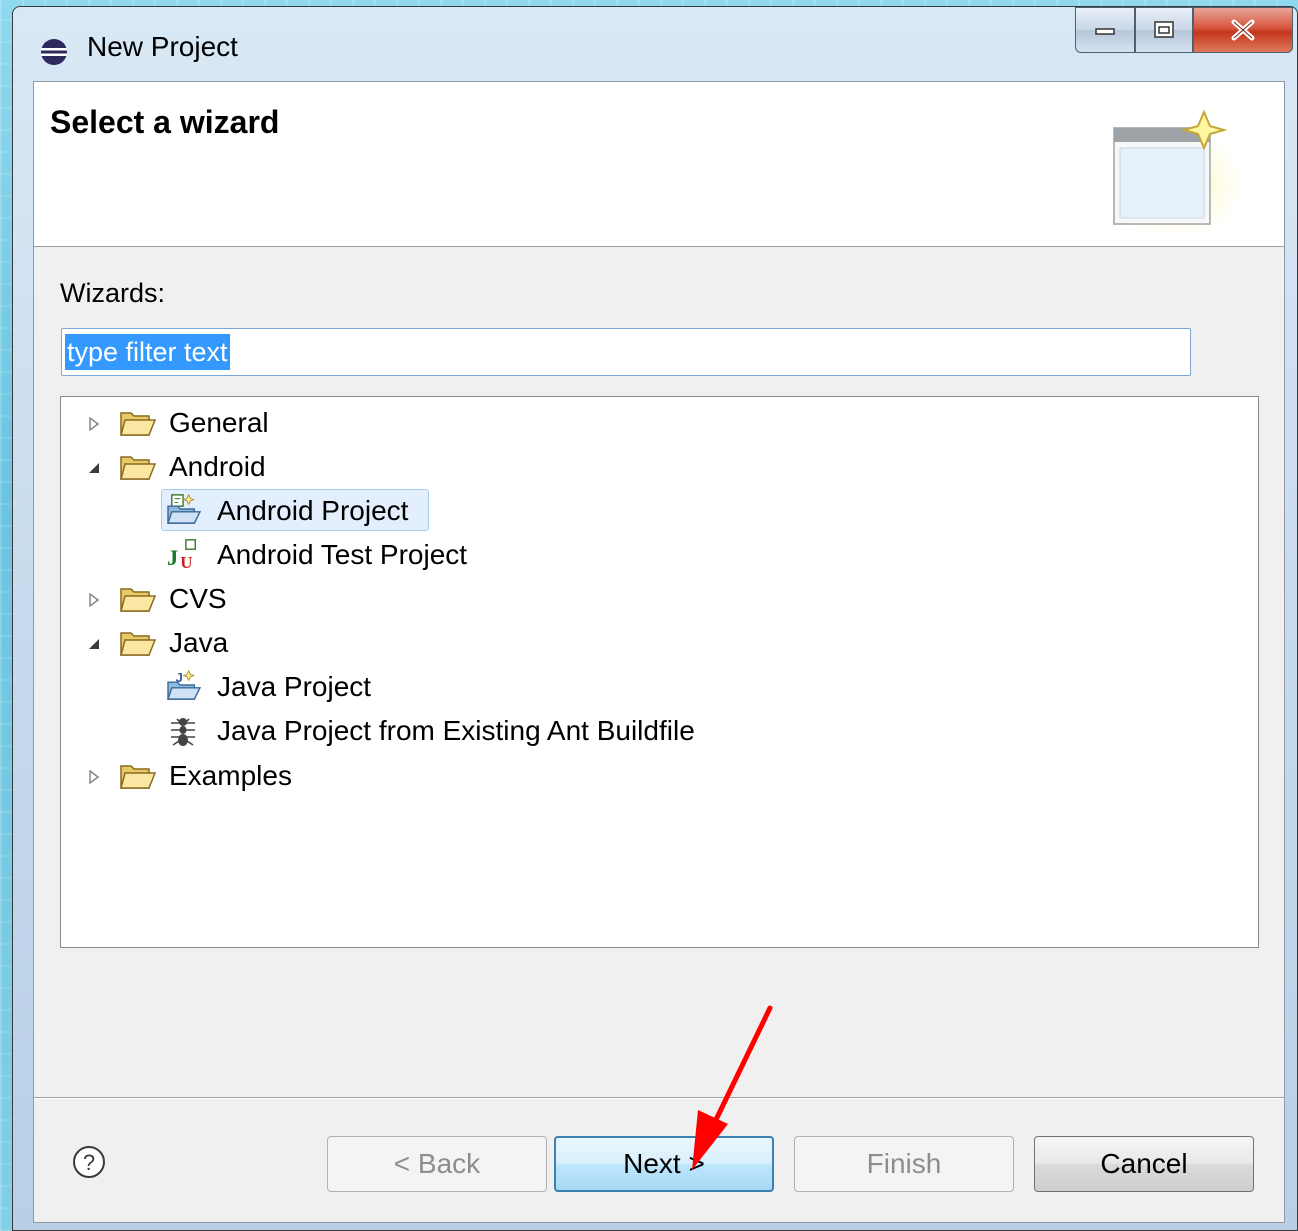 The image size is (1298, 1231). Describe the element at coordinates (313, 510) in the screenshot. I see `tree-item-label: Android Project` at that location.